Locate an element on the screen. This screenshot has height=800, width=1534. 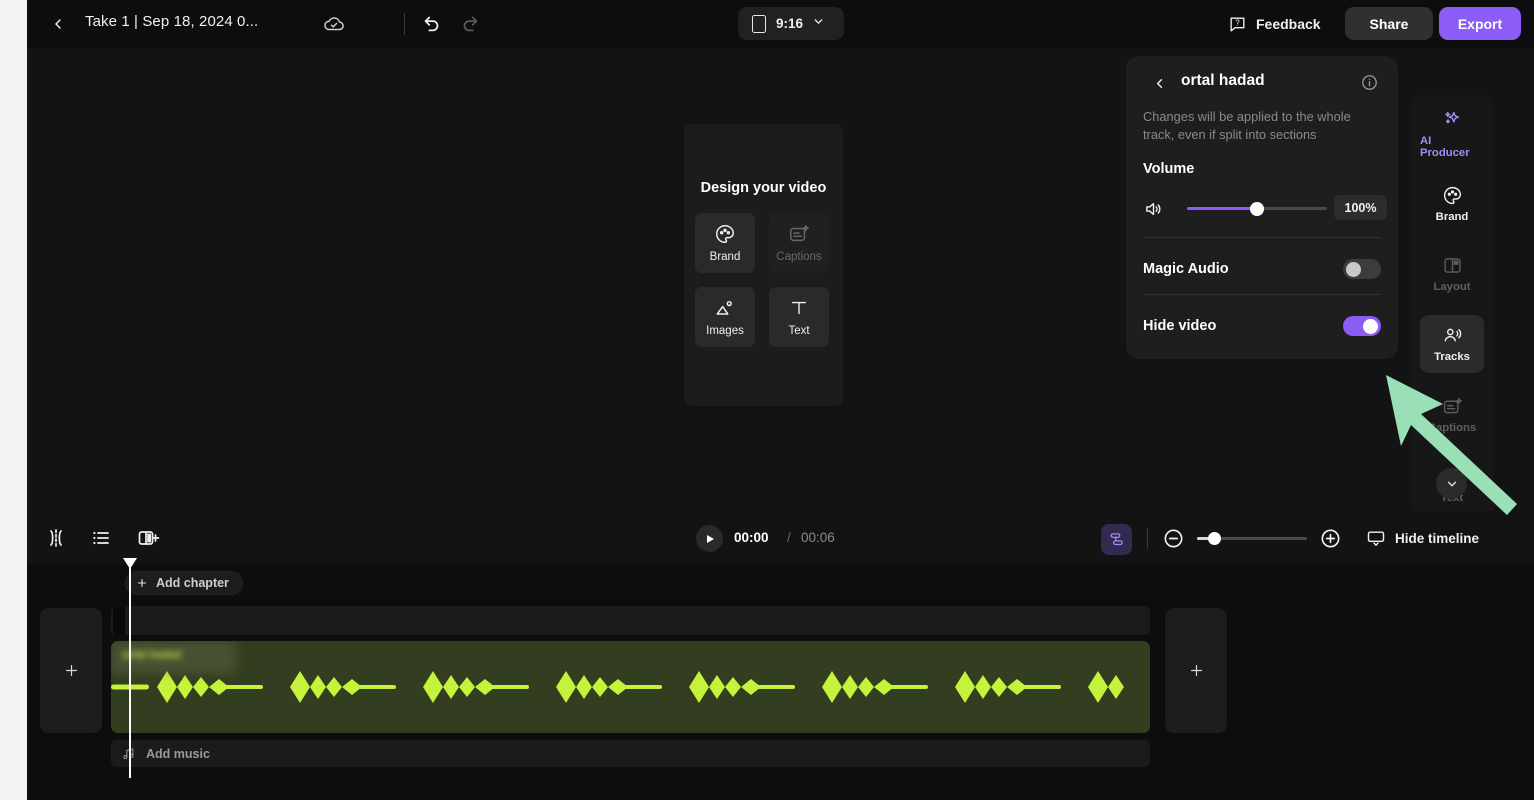
add-track-right-button is located at coordinates (1196, 670).